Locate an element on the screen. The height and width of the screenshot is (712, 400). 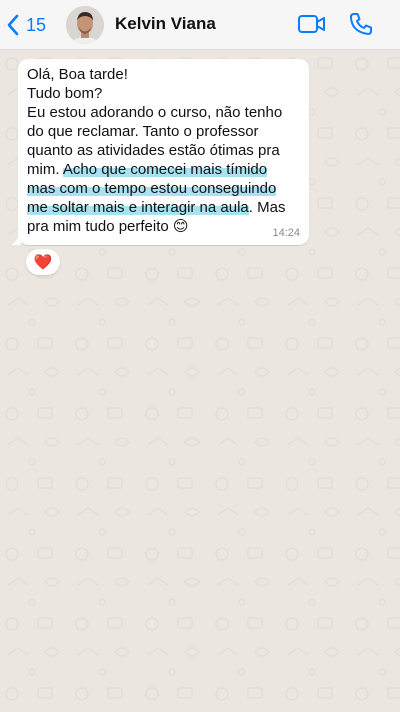
bubble-tail is located at coordinates (16, 238).